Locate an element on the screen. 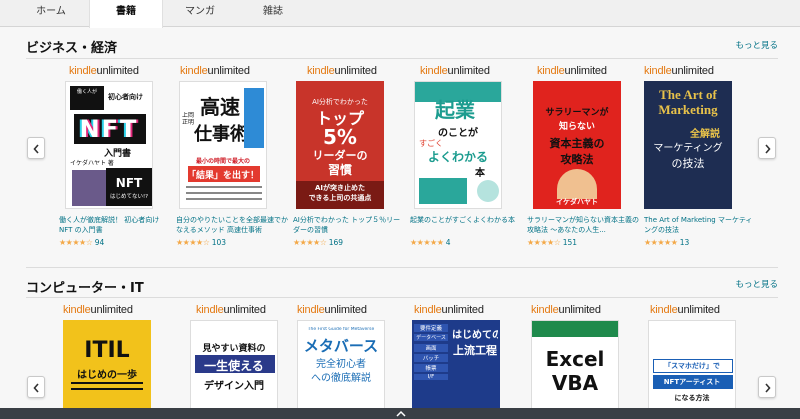 Image resolution: width=800 pixels, height=419 pixels. chevron-up-icon is located at coordinates (401, 413).